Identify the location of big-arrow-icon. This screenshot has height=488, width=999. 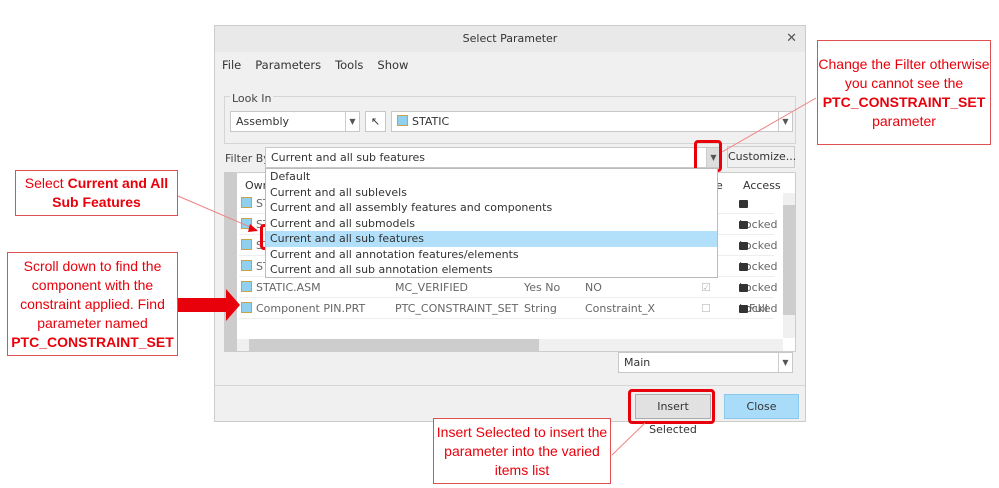
(209, 305).